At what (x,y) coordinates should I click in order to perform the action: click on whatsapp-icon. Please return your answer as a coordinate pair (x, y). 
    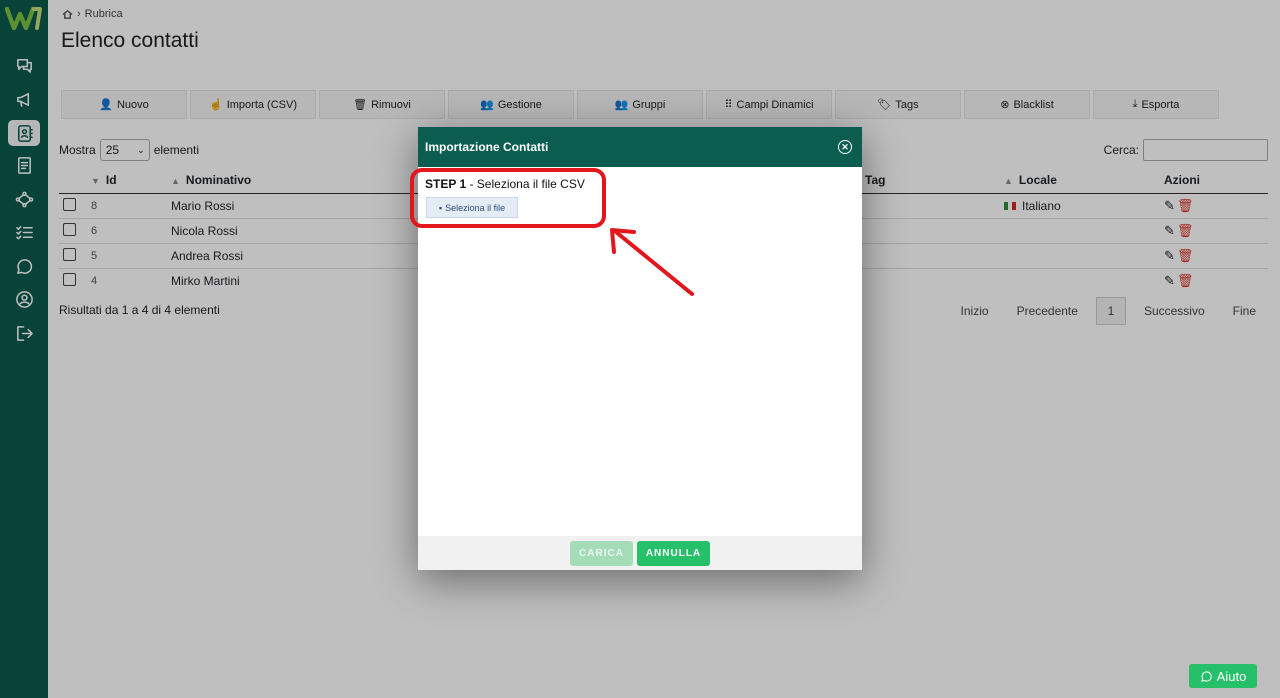
    Looking at the image, I should click on (1206, 676).